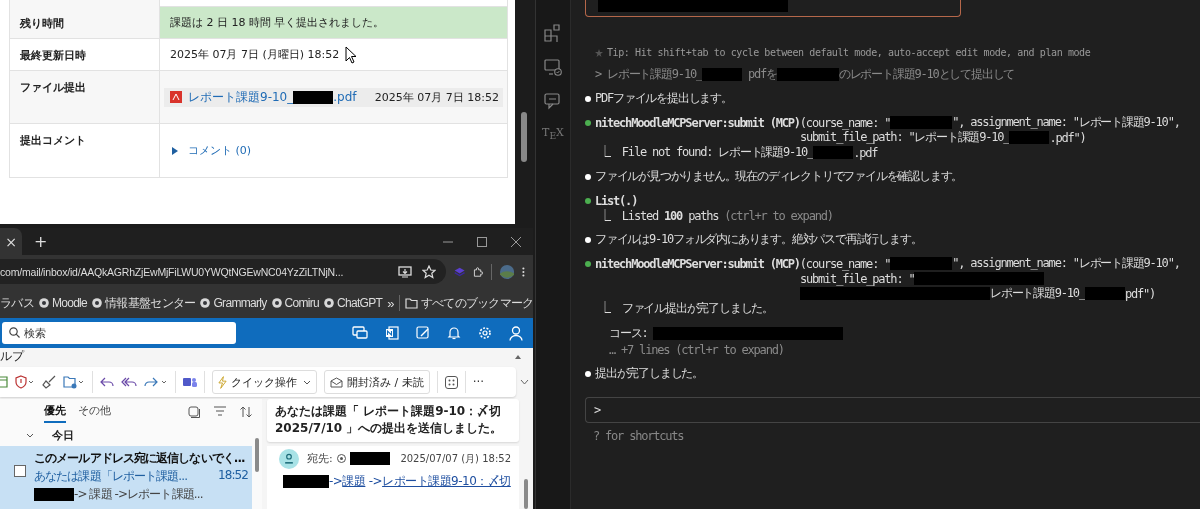  I want to click on bookmark: ChatGPT, so click(353, 303).